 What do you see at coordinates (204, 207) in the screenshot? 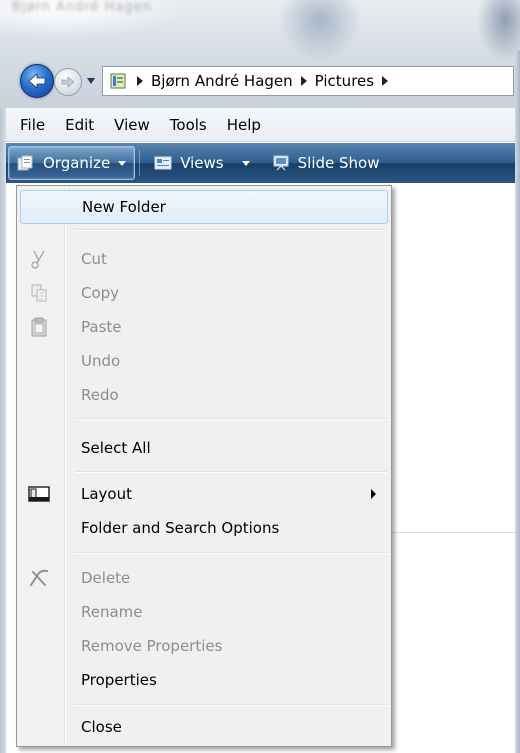
I see `menu-item-new-folder: New Folder` at bounding box center [204, 207].